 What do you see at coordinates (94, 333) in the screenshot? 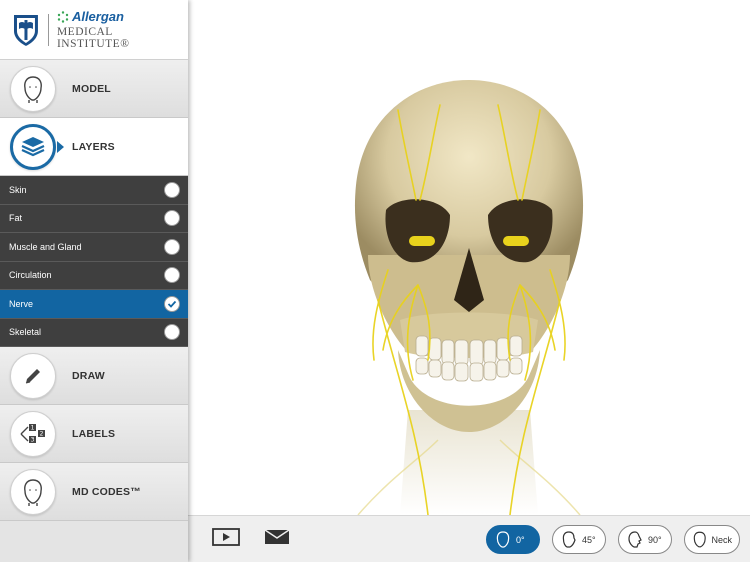
I see `layer-row-skeletal: Skeletal` at bounding box center [94, 333].